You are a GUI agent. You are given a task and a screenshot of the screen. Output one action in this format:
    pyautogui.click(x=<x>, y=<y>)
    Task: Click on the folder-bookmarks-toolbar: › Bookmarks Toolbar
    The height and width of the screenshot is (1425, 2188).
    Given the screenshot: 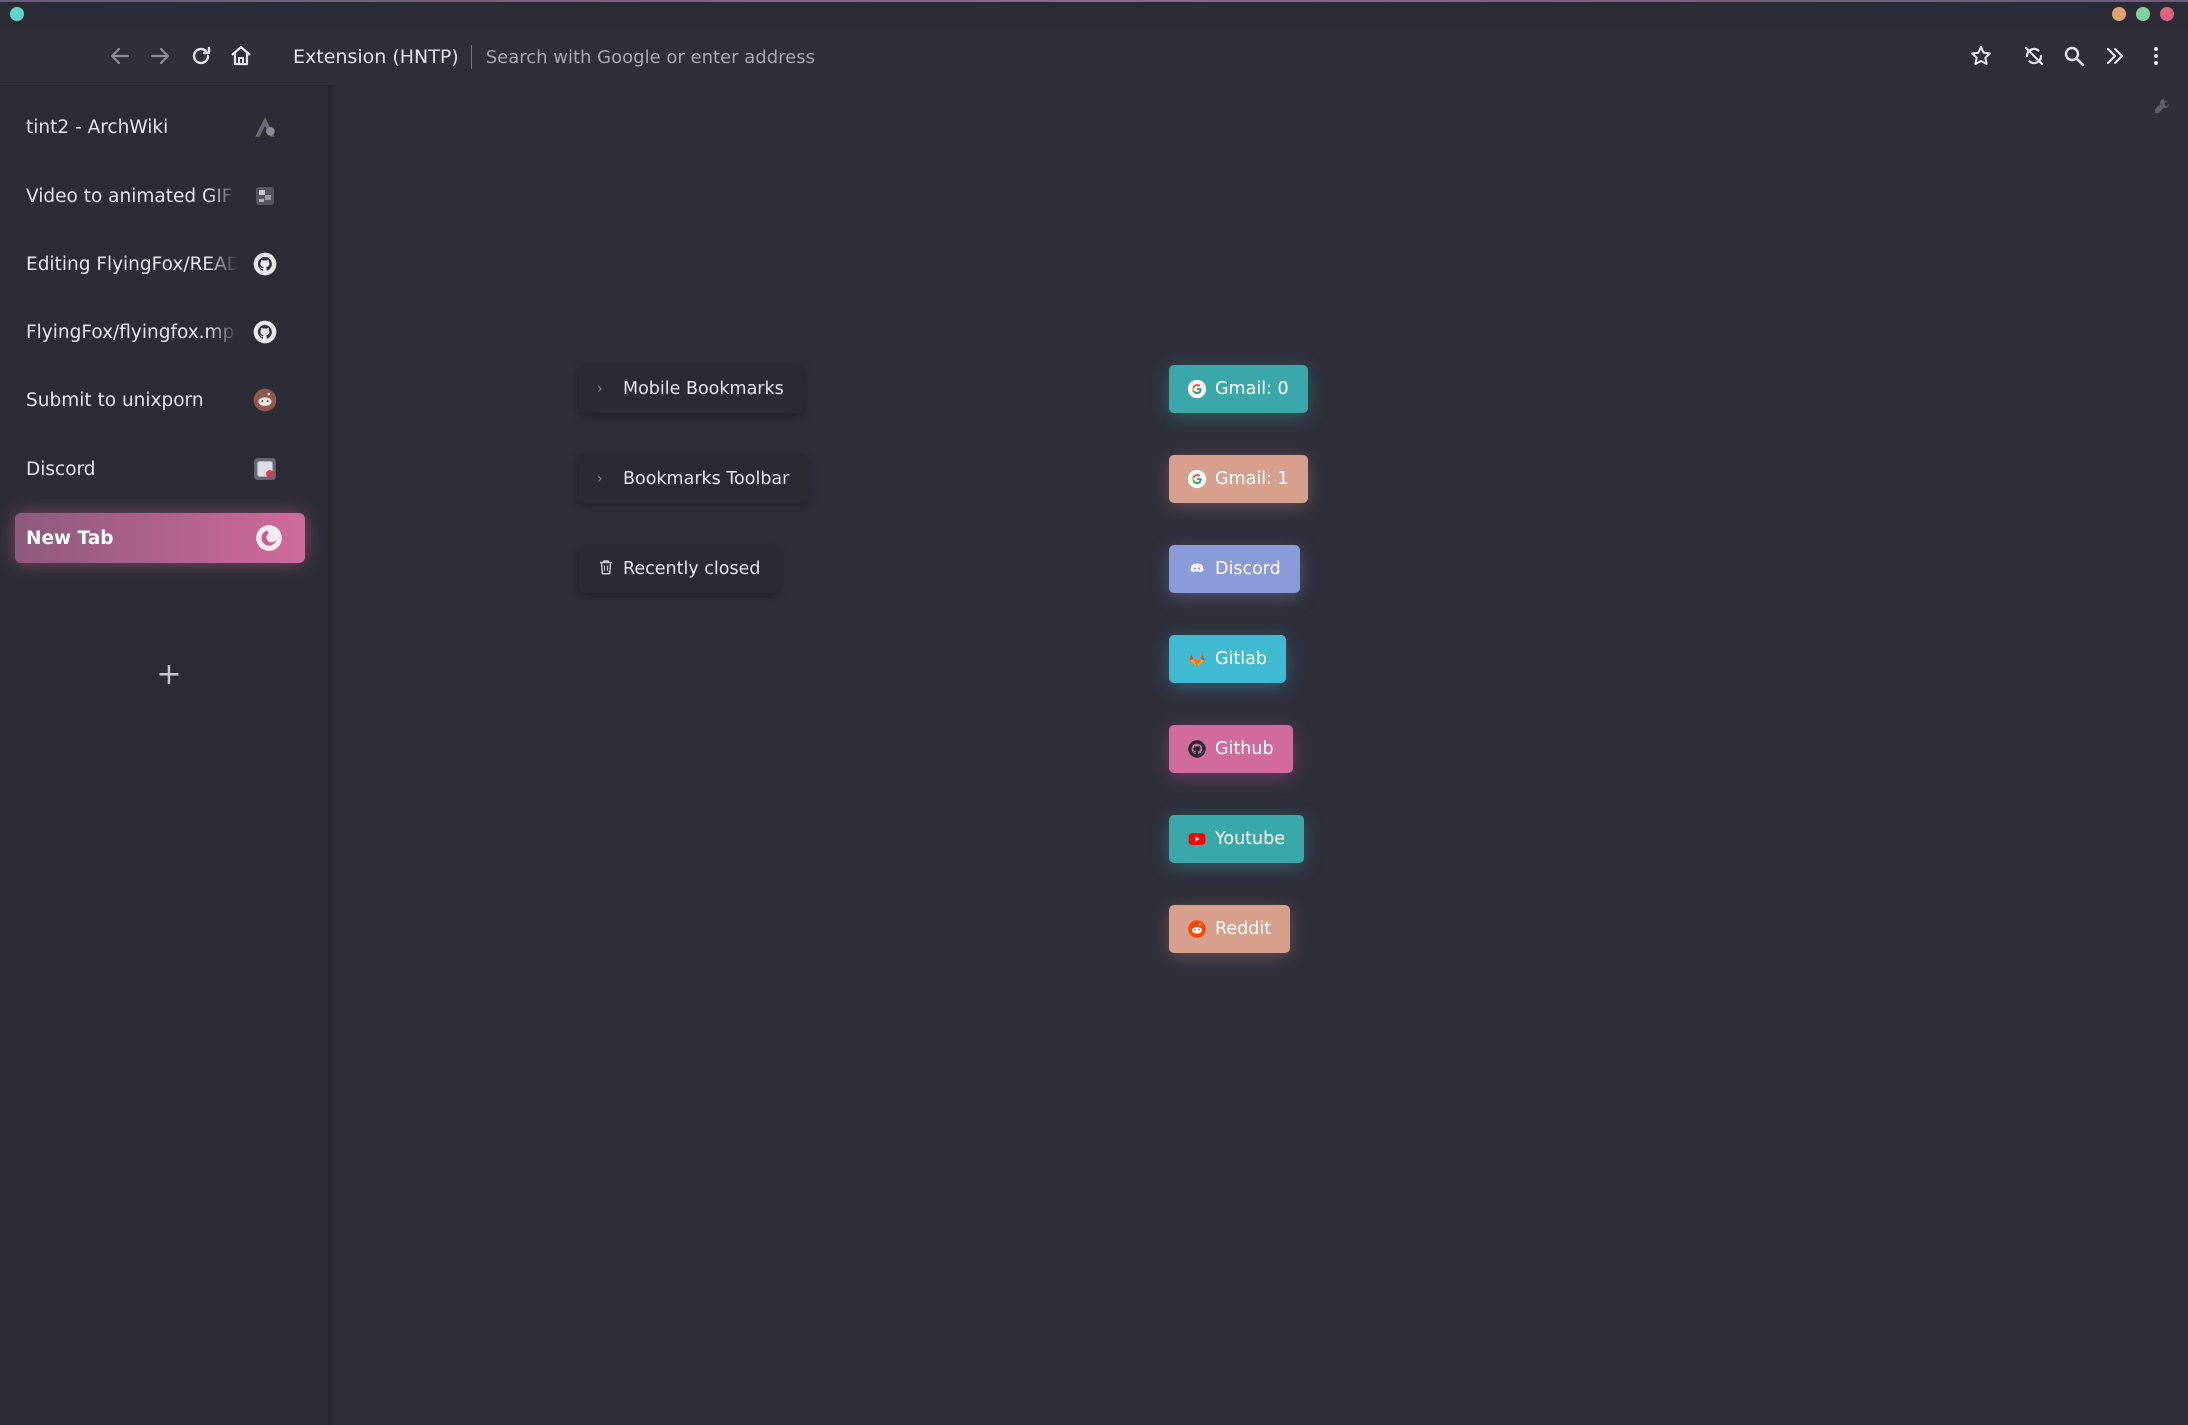 What is the action you would take?
    pyautogui.click(x=694, y=479)
    